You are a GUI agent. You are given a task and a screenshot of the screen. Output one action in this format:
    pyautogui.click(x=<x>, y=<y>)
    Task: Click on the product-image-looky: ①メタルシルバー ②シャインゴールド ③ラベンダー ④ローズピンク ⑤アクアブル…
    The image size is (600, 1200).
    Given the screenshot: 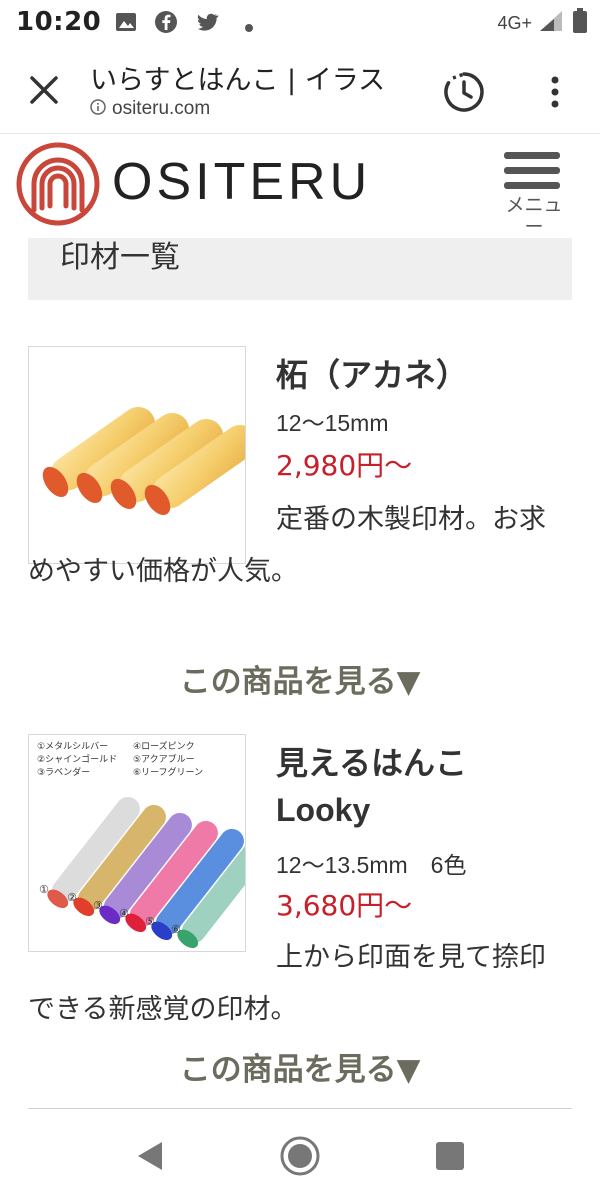 What is the action you would take?
    pyautogui.click(x=137, y=843)
    